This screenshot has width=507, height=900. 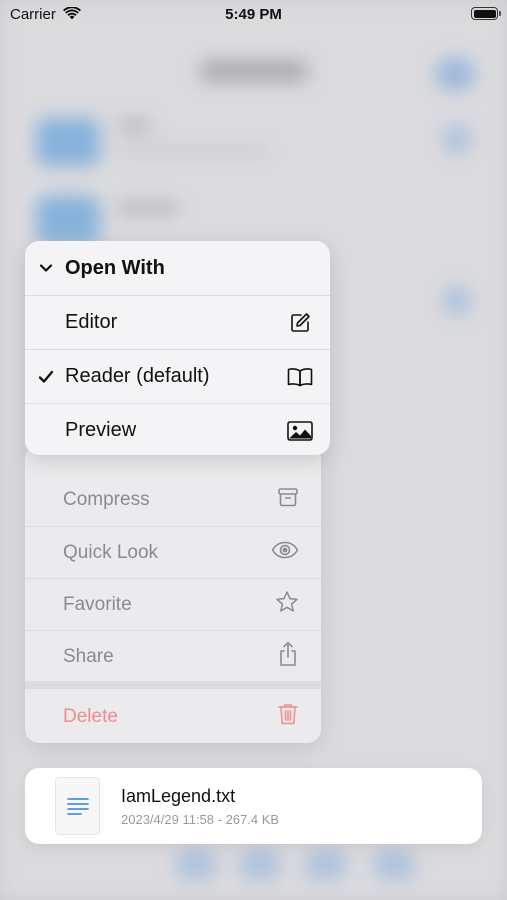 What do you see at coordinates (288, 657) in the screenshot?
I see `share-icon` at bounding box center [288, 657].